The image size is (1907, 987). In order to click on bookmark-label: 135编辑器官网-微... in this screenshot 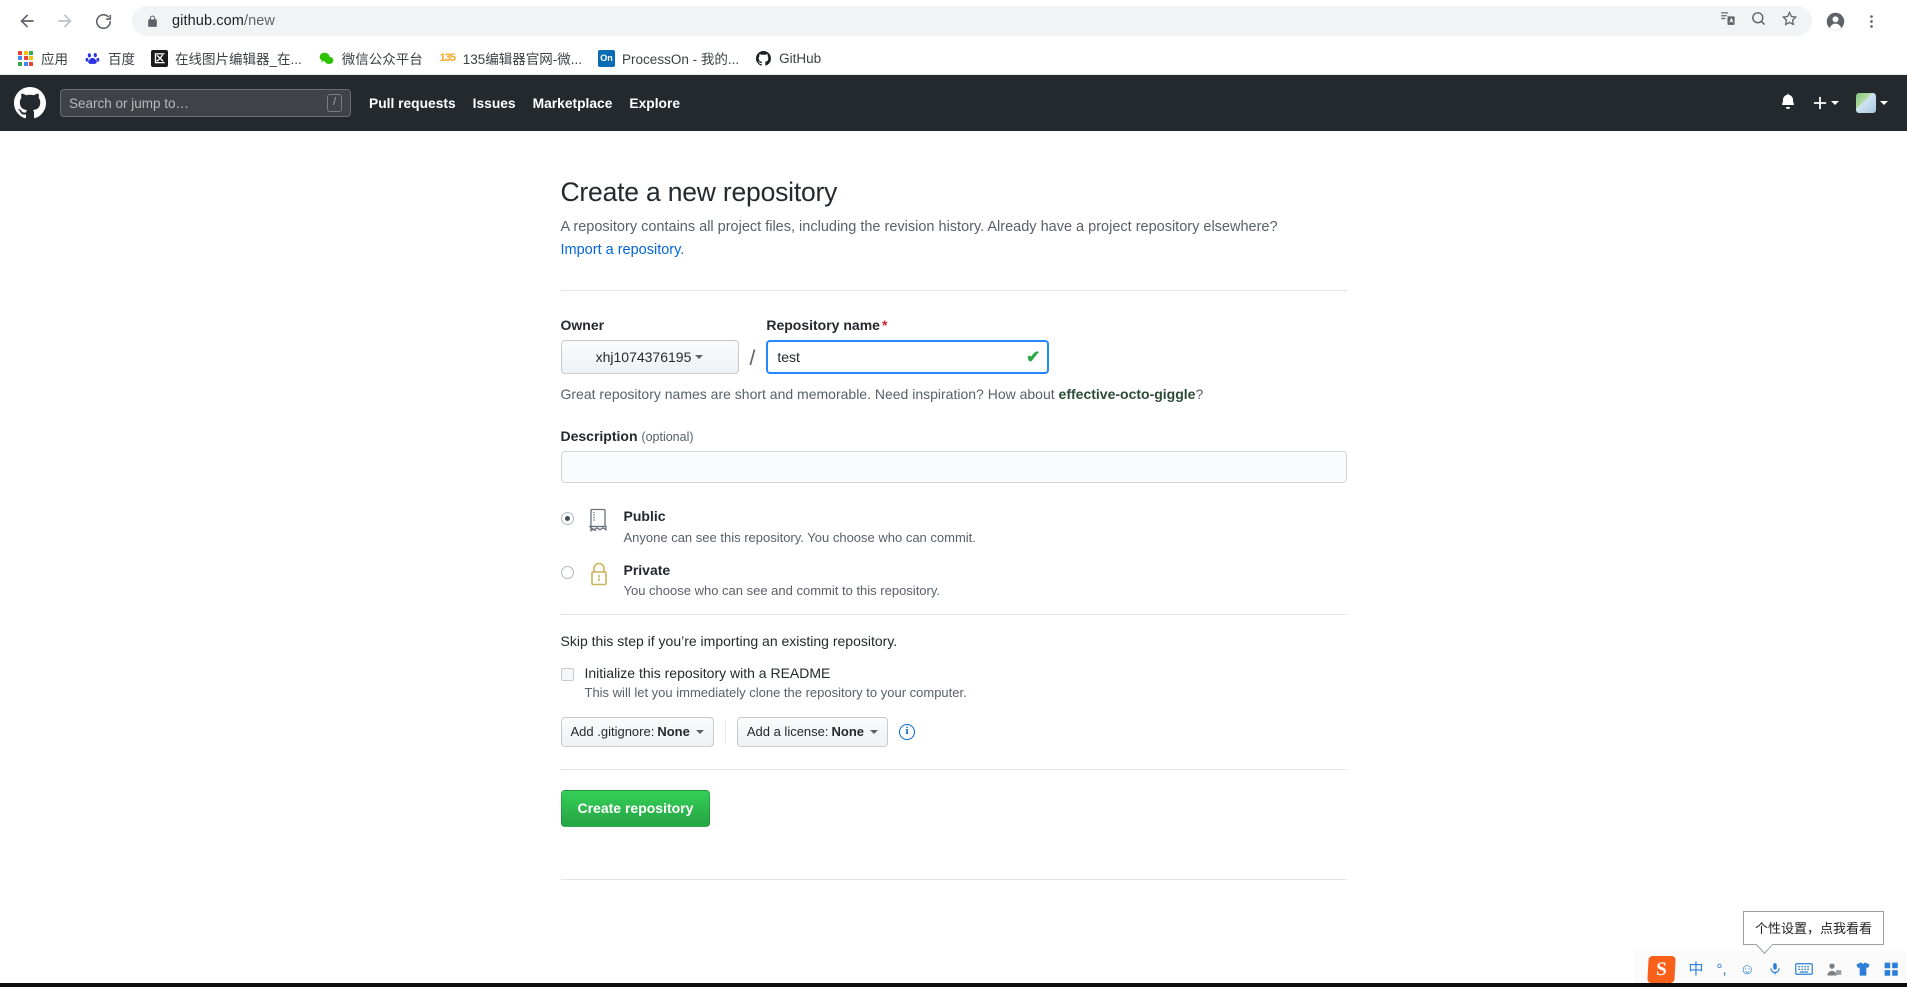, I will do `click(522, 59)`.